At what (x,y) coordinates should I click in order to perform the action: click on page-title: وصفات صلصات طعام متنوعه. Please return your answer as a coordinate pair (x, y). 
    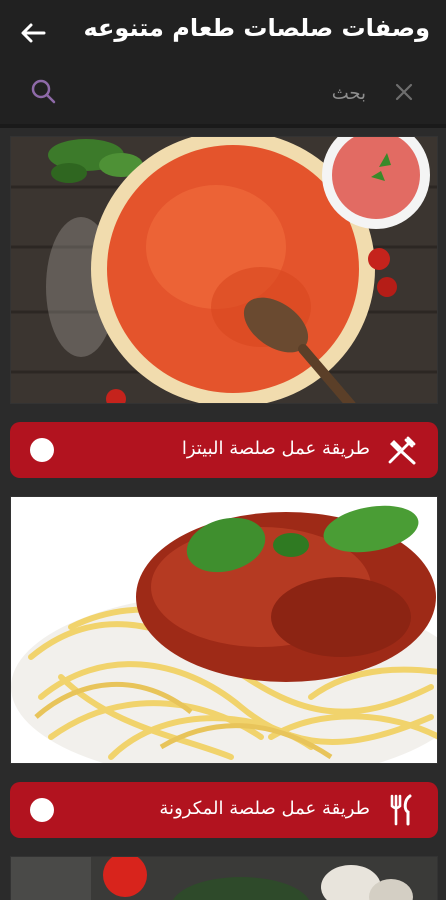
    Looking at the image, I should click on (256, 28).